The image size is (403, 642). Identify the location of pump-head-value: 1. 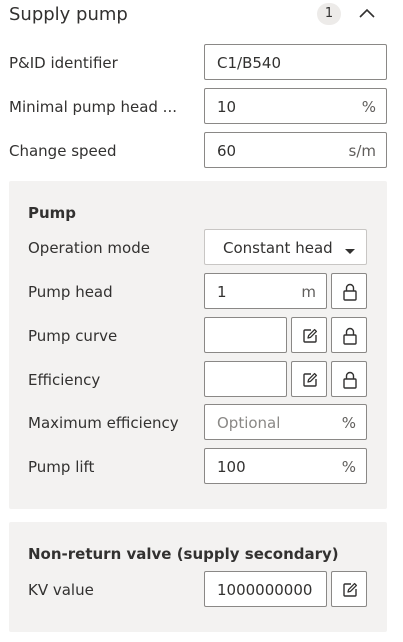
(222, 292).